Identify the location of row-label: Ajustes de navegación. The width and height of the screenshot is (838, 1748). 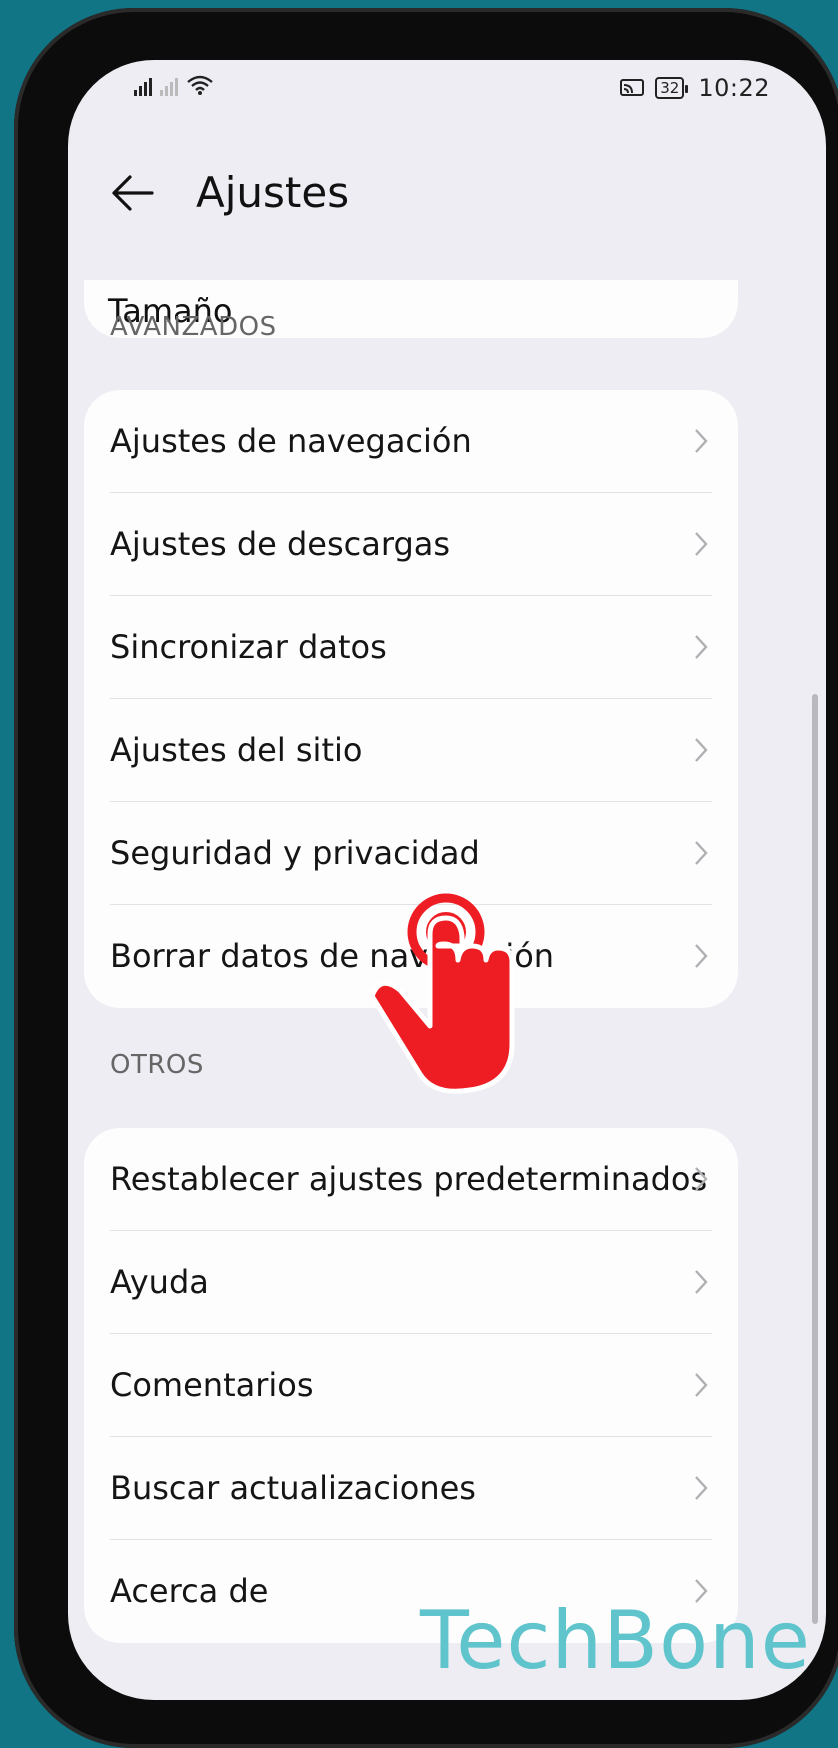
(291, 441).